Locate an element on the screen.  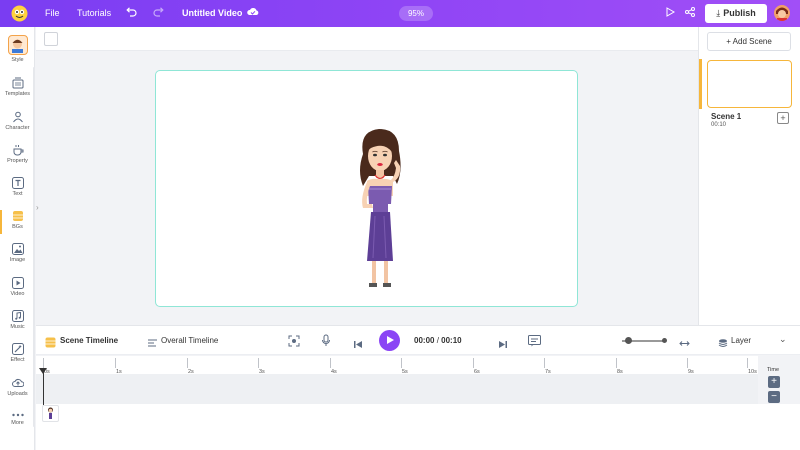
microphone-icon is located at coordinates (326, 343).